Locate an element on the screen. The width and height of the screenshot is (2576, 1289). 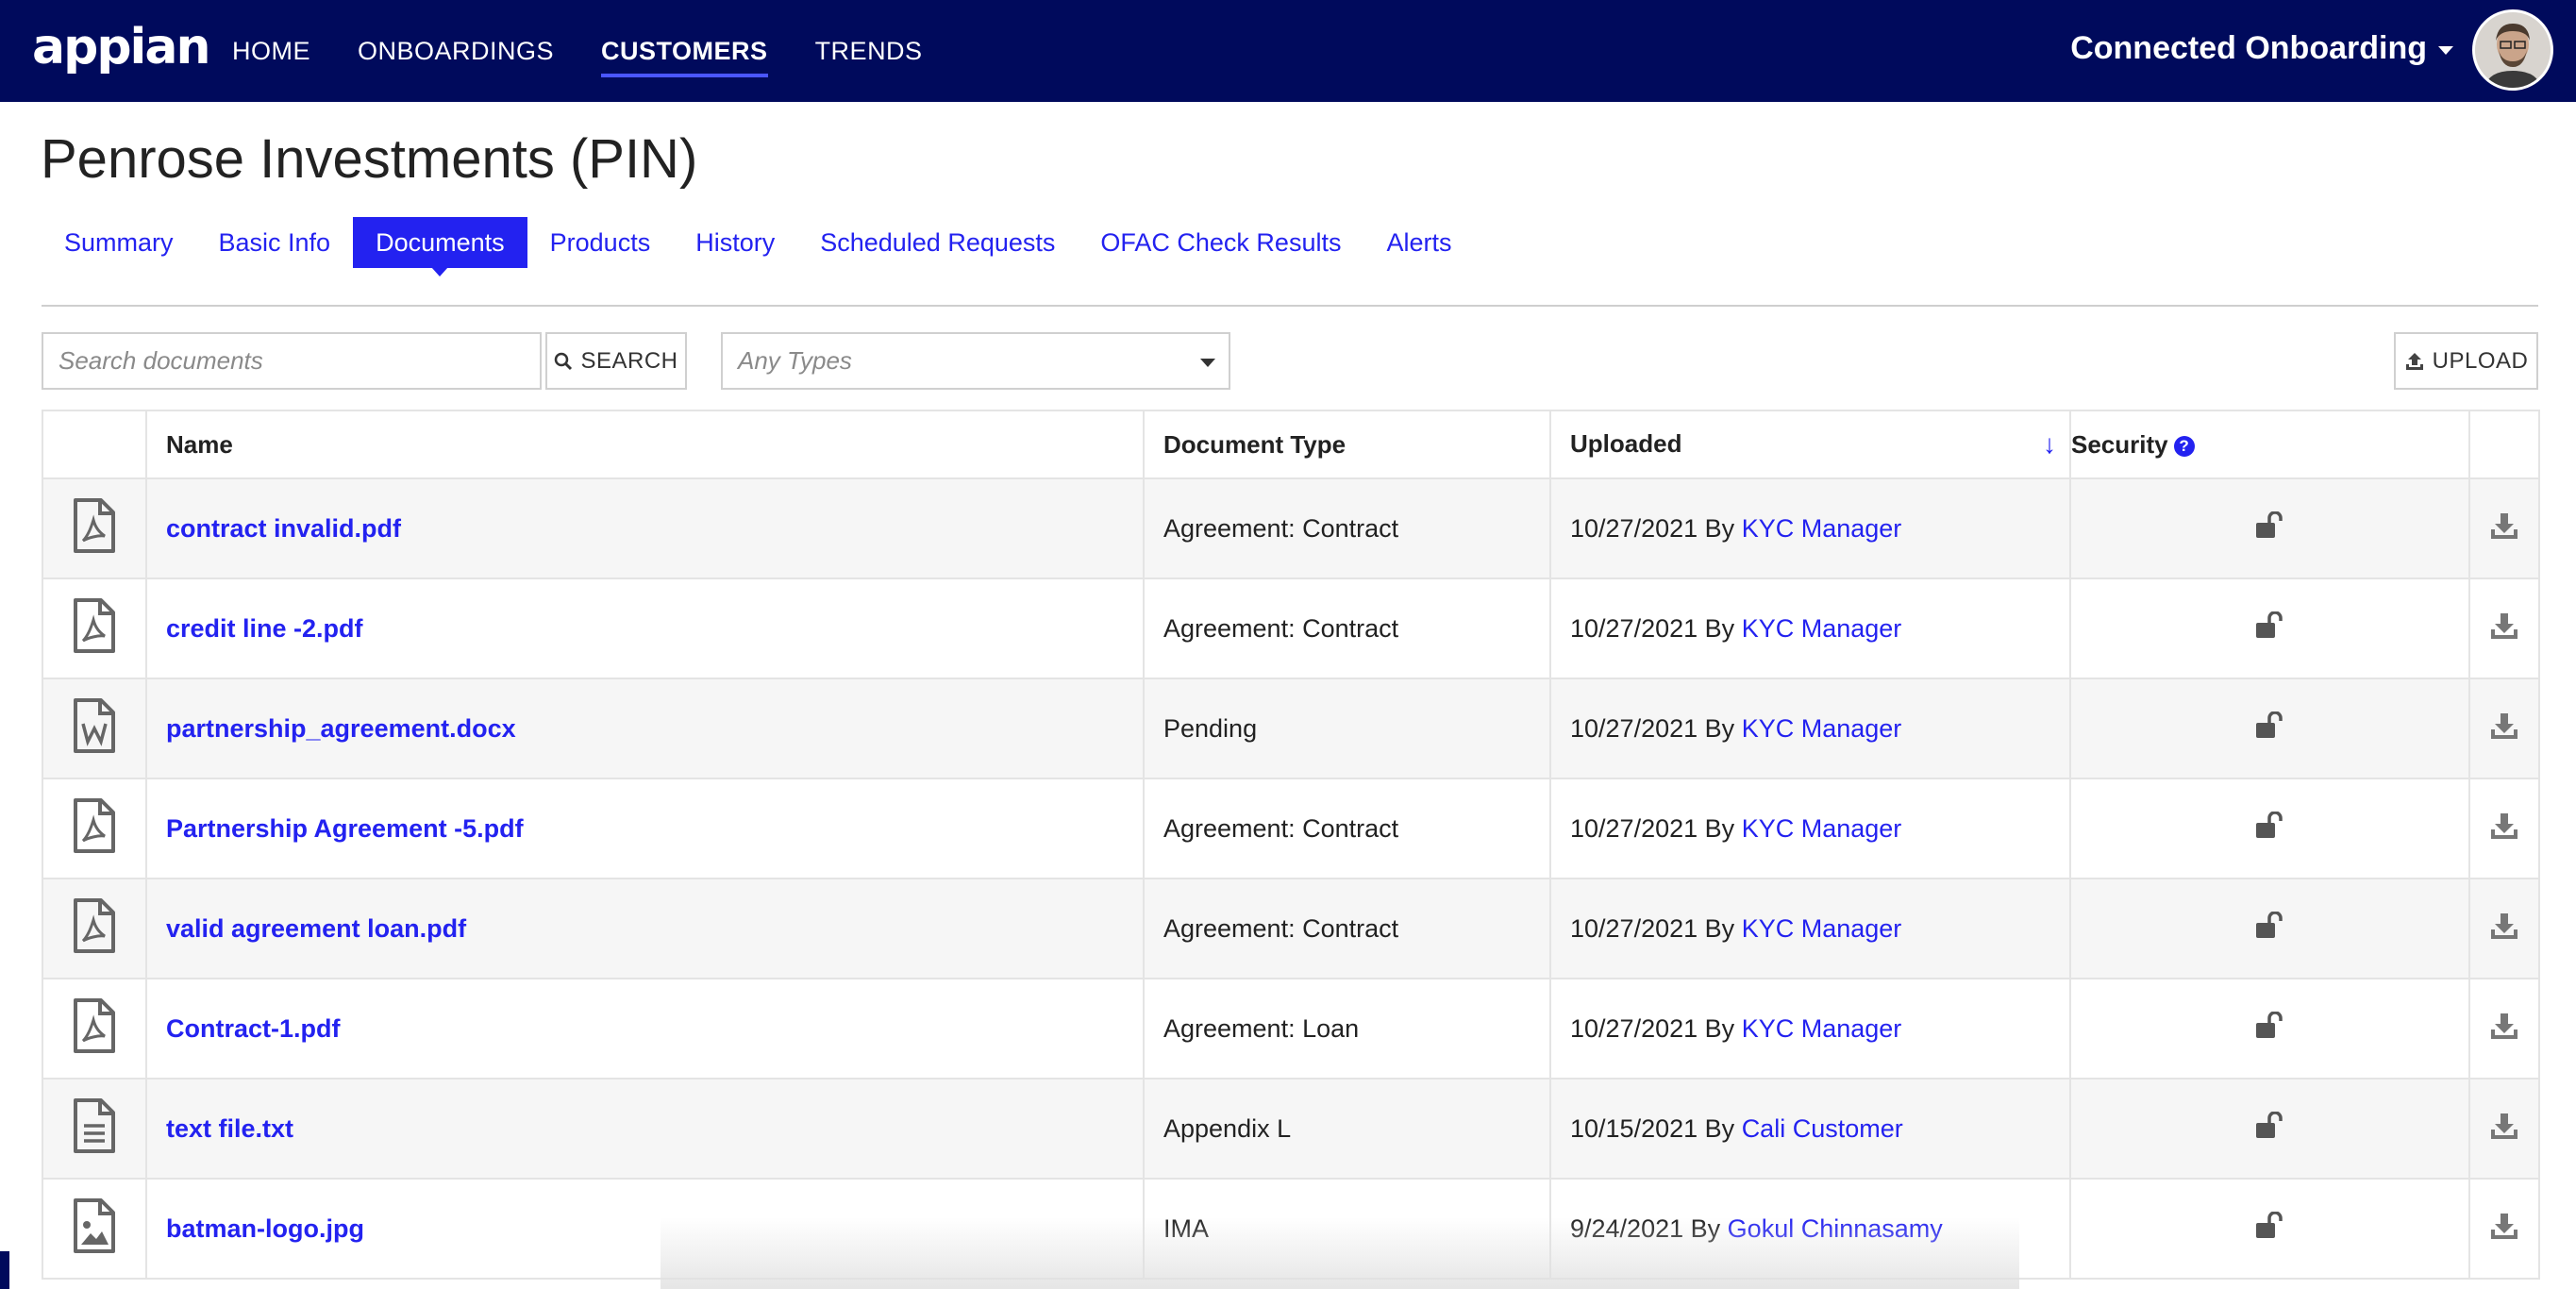
document-name-link: batman-logo.jpg is located at coordinates (265, 1228).